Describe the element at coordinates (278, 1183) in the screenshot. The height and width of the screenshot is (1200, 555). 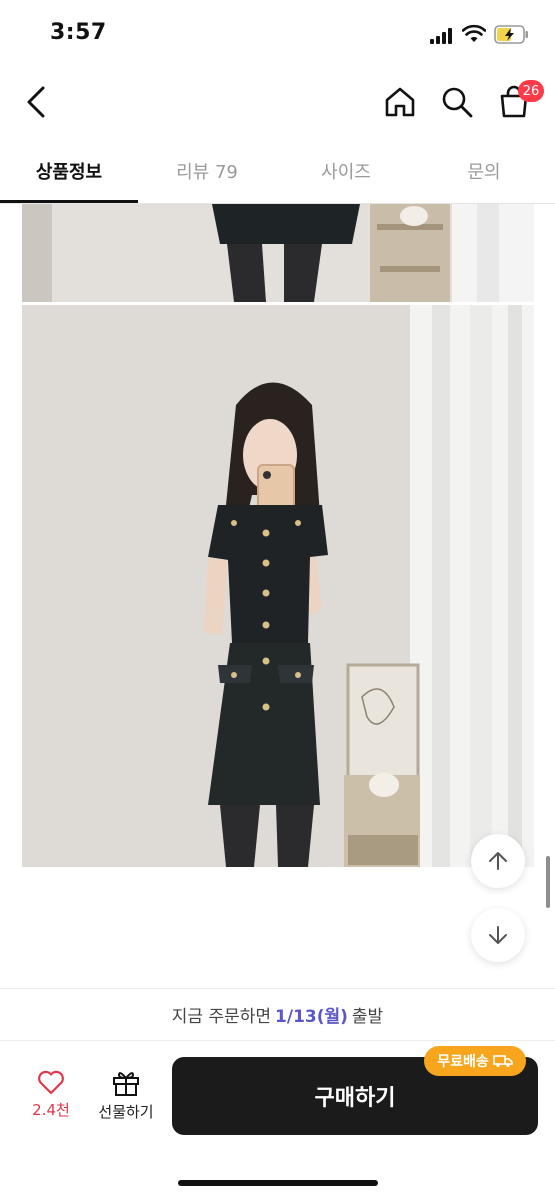
I see `home-indicator` at that location.